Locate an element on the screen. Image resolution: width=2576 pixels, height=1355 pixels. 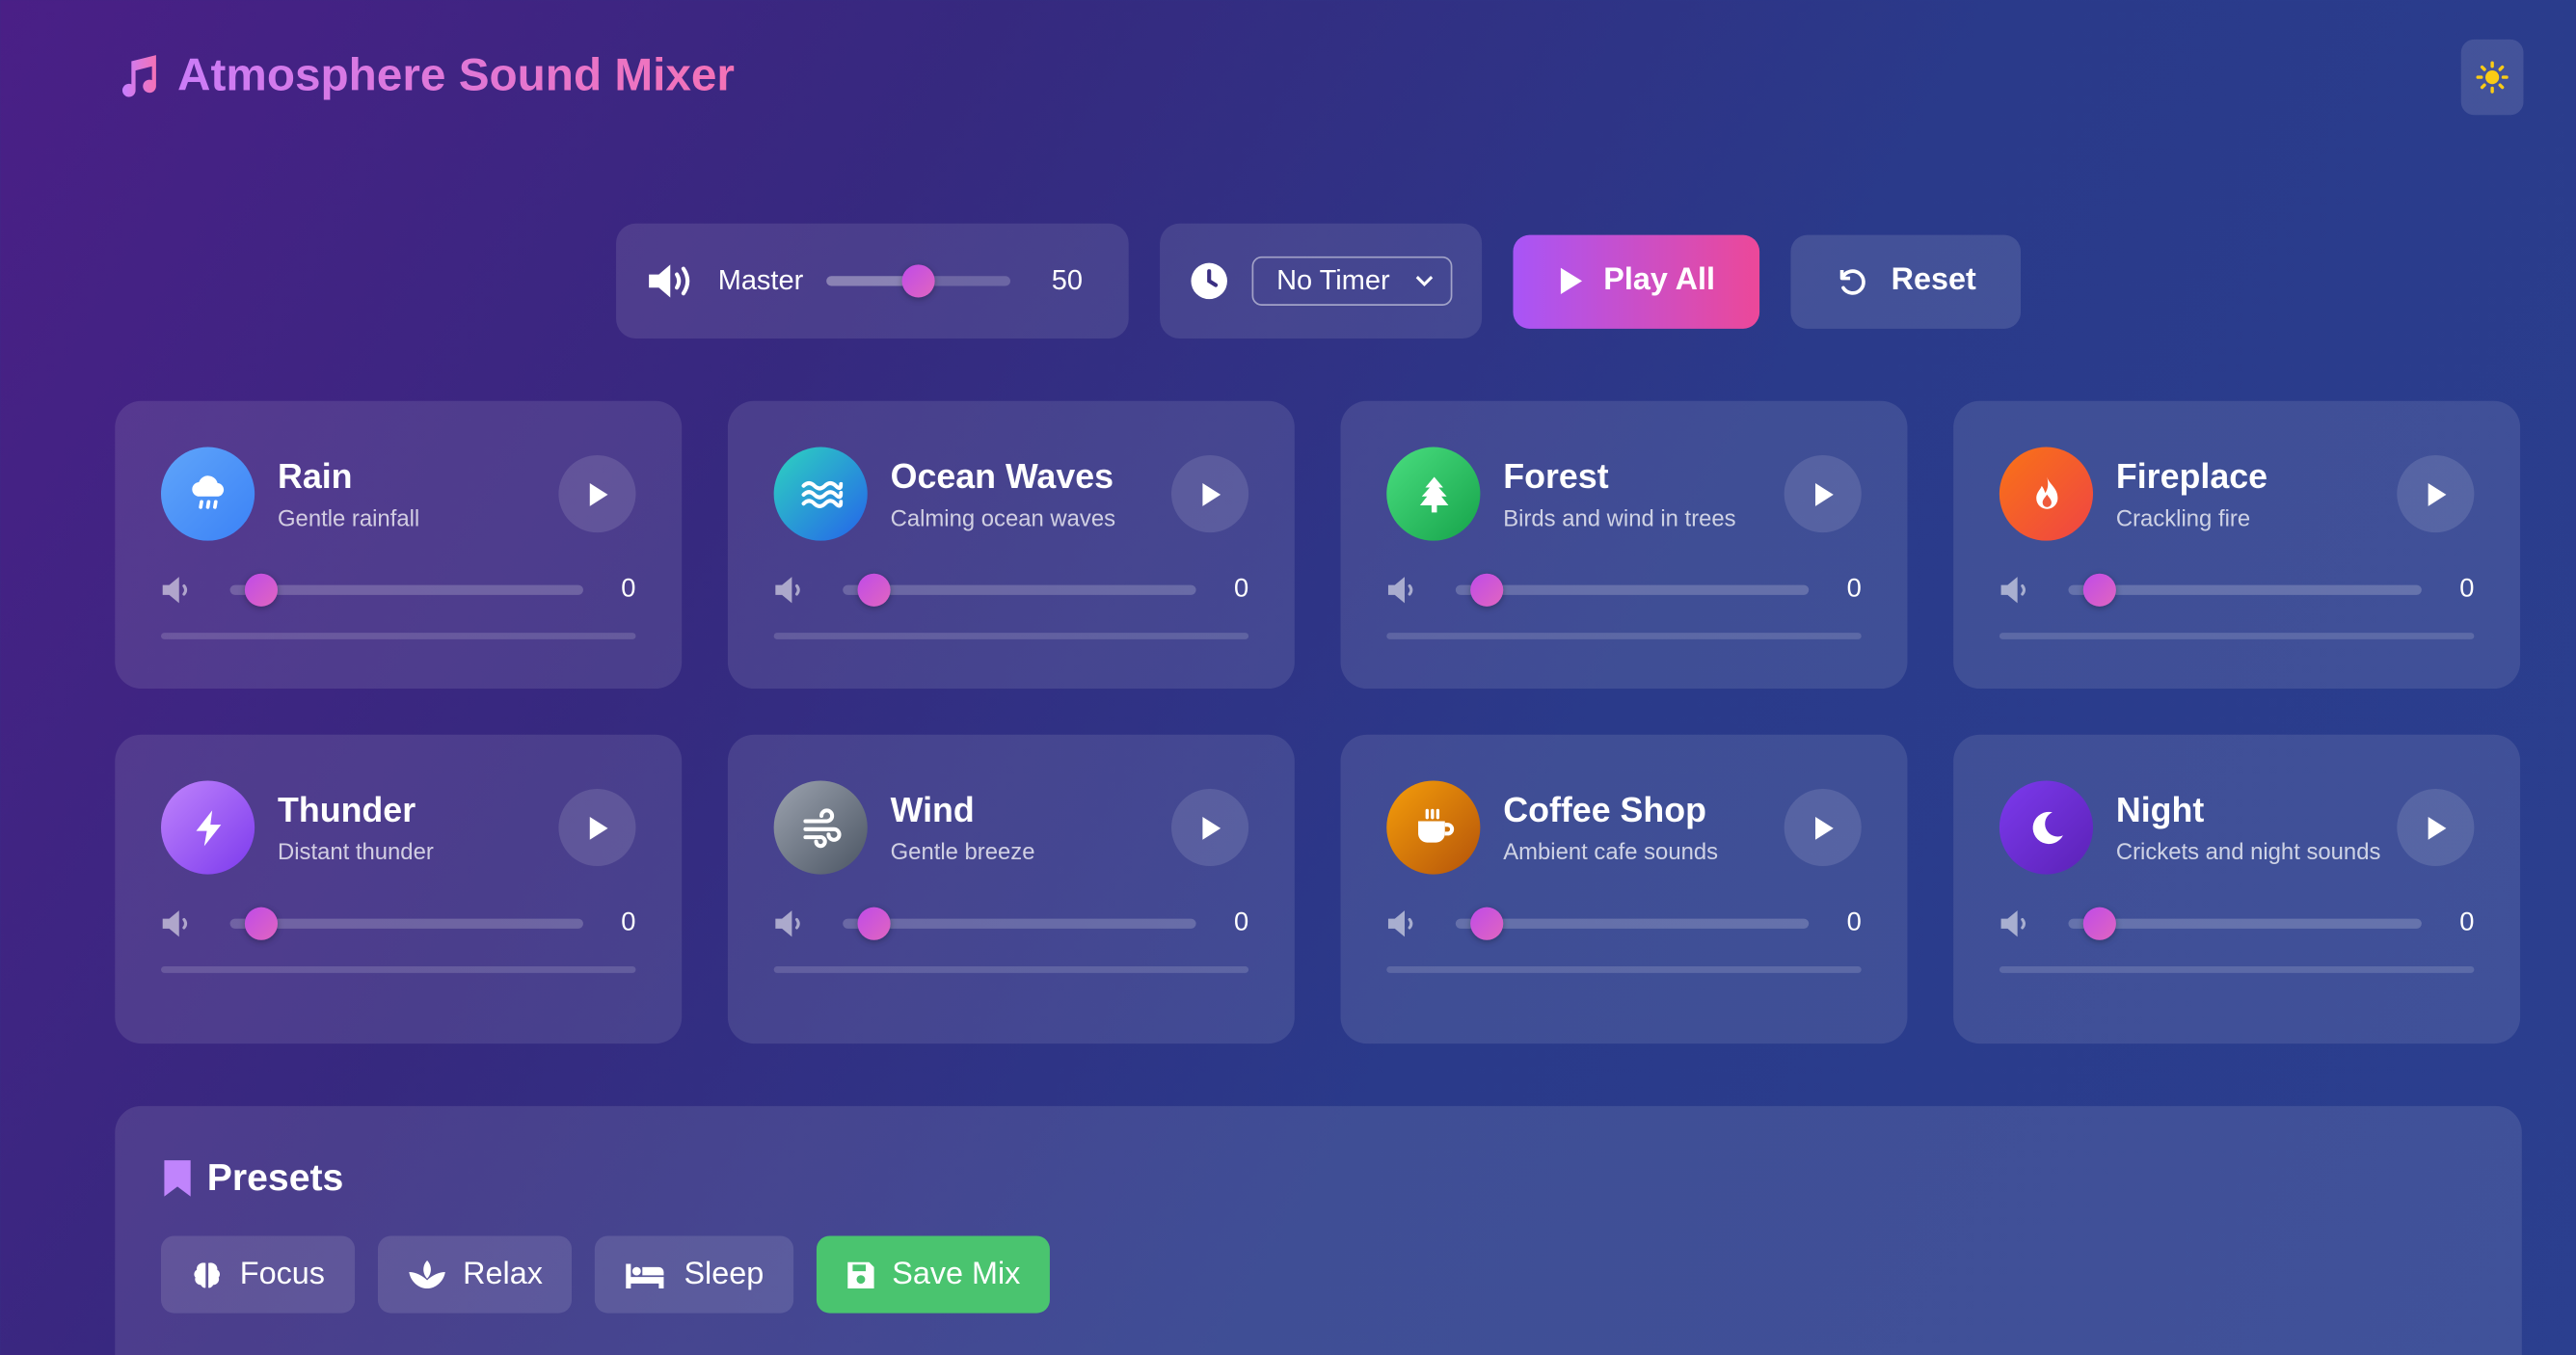
app-title: Atmosphere Sound Mixer is located at coordinates (425, 75).